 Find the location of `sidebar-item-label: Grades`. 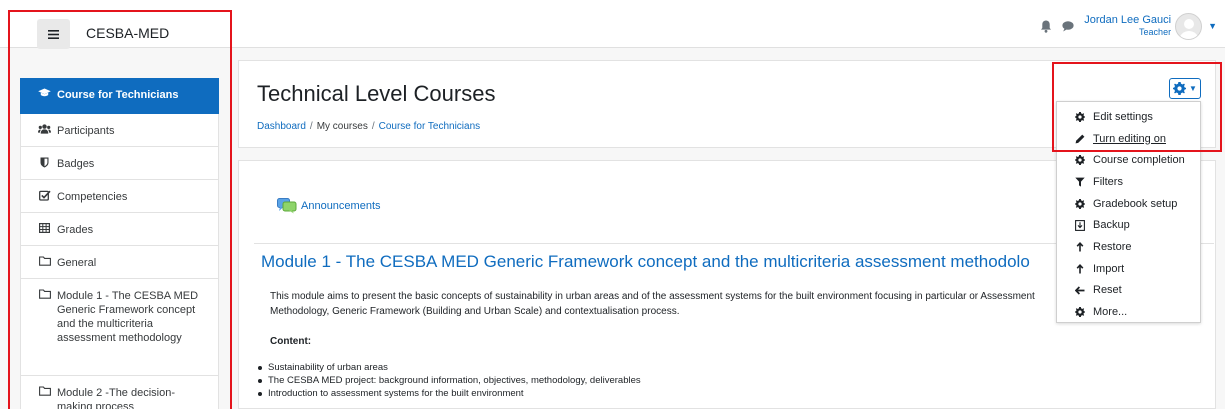

sidebar-item-label: Grades is located at coordinates (75, 230).